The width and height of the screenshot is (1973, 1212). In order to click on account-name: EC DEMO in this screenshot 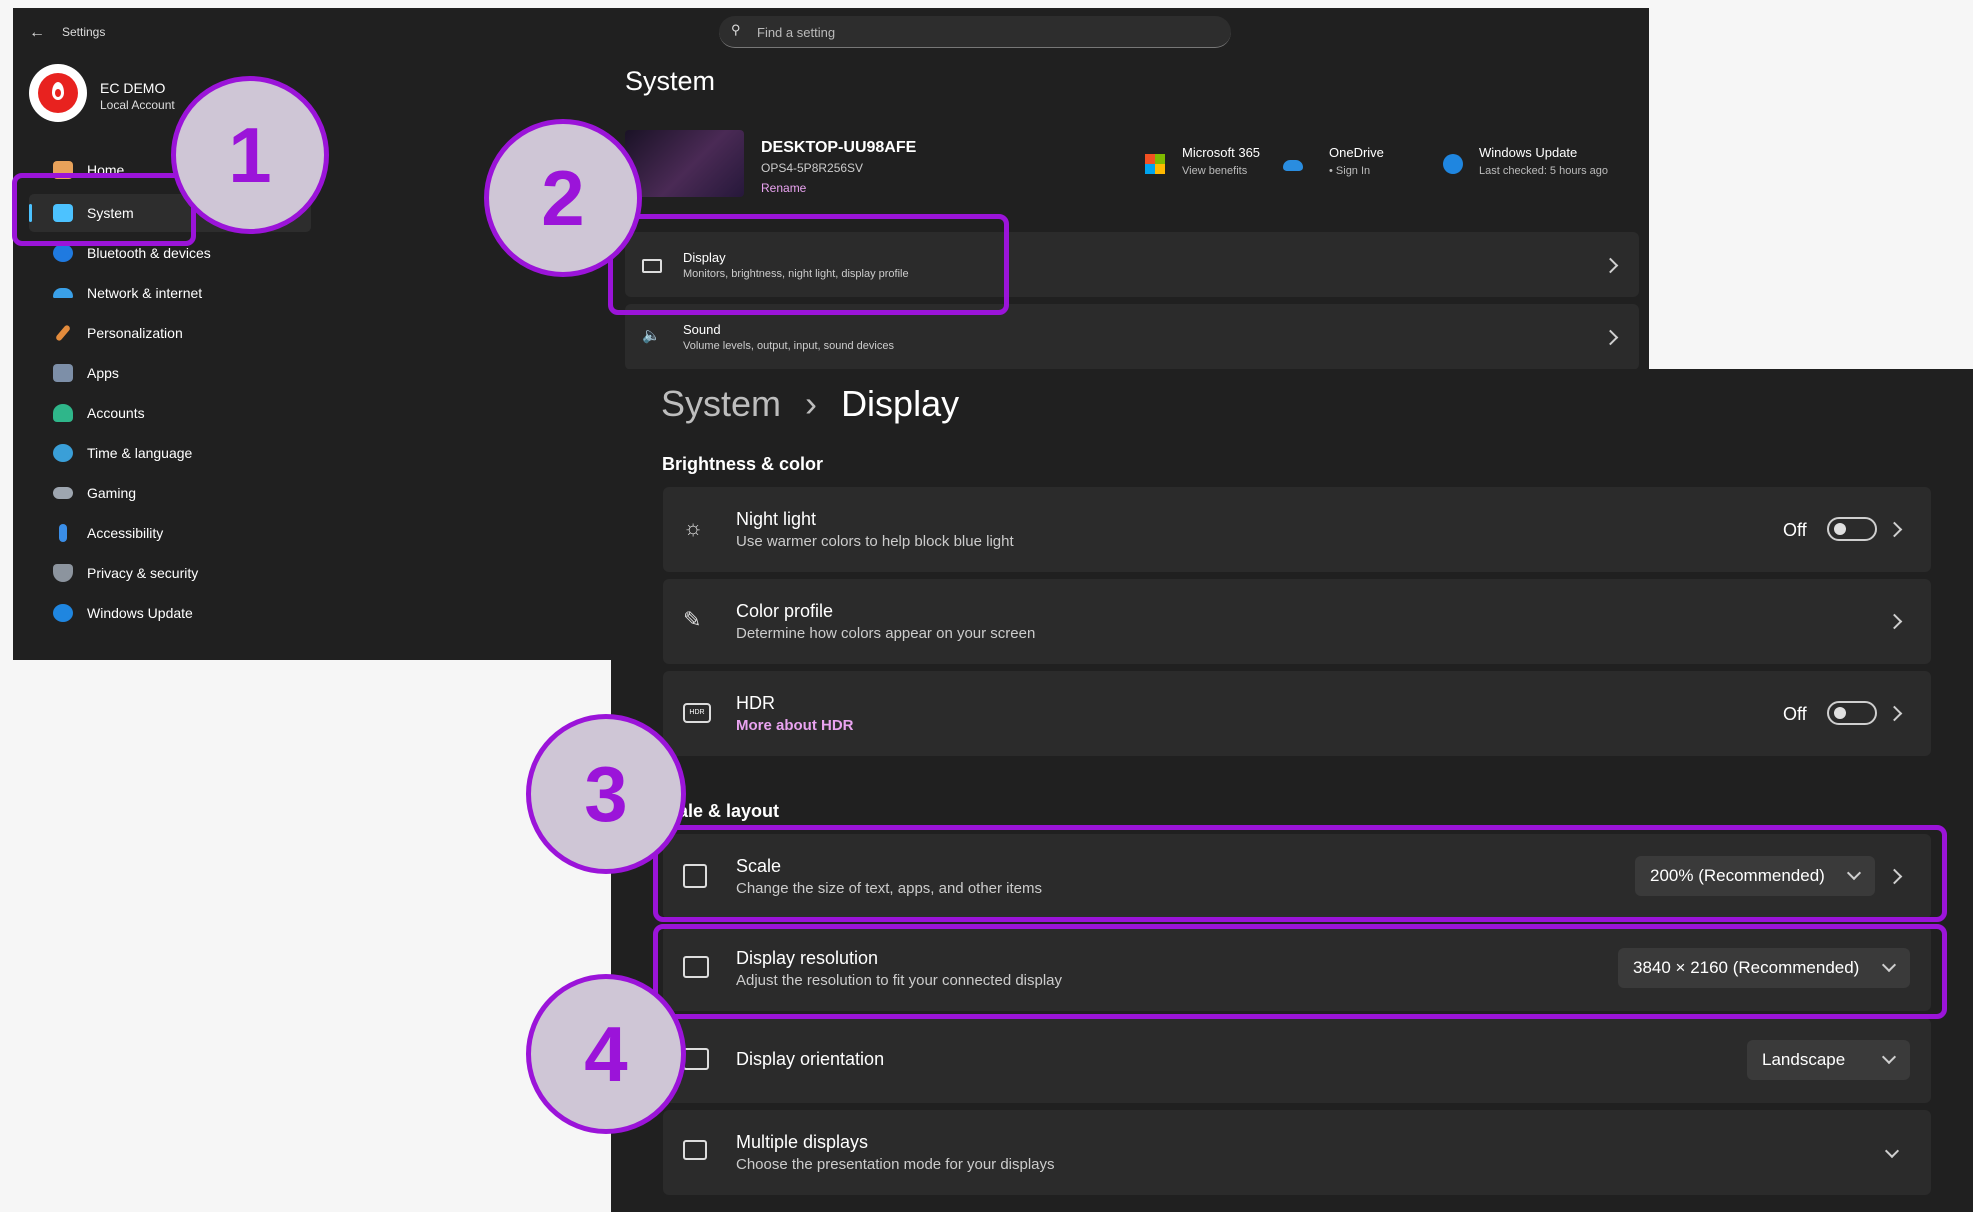, I will do `click(133, 88)`.